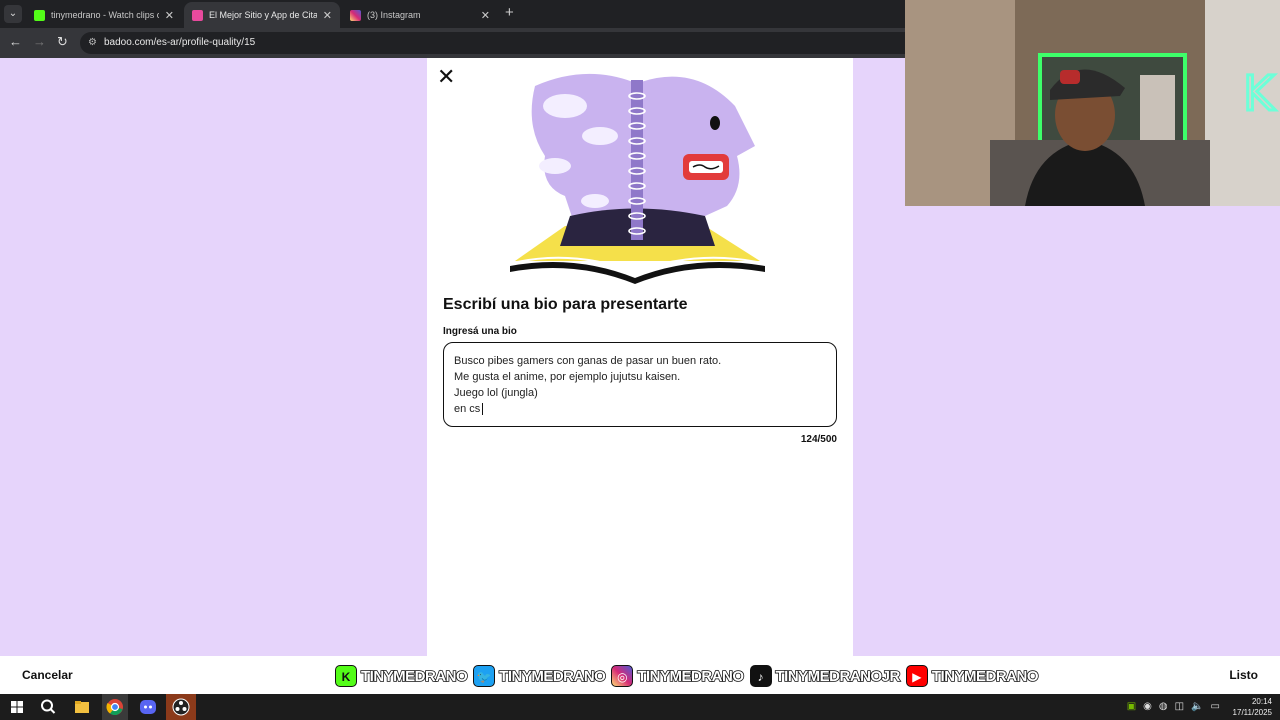 This screenshot has width=1280, height=720. I want to click on instagram-favicon-icon, so click(355, 15).